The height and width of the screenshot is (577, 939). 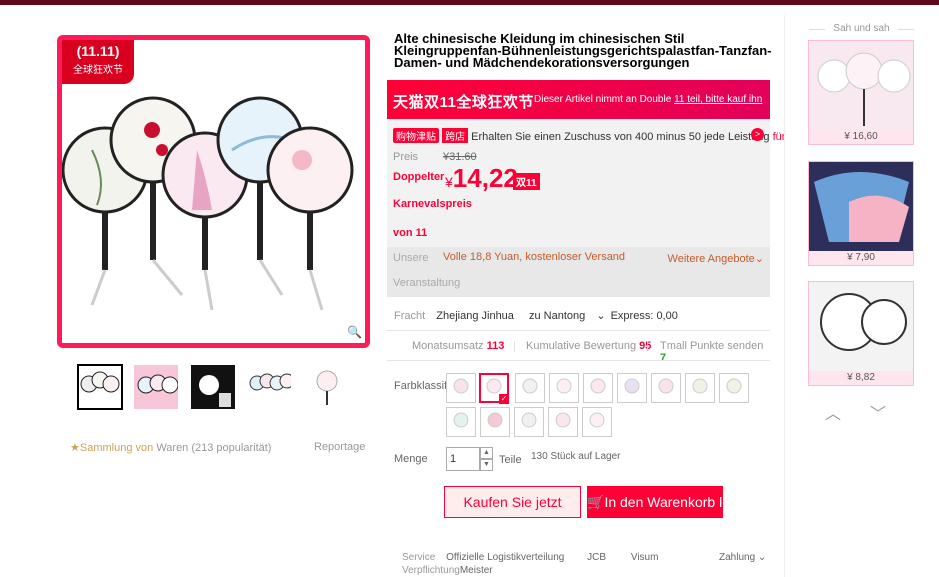 What do you see at coordinates (557, 316) in the screenshot?
I see `shipping-to: zu Nantong` at bounding box center [557, 316].